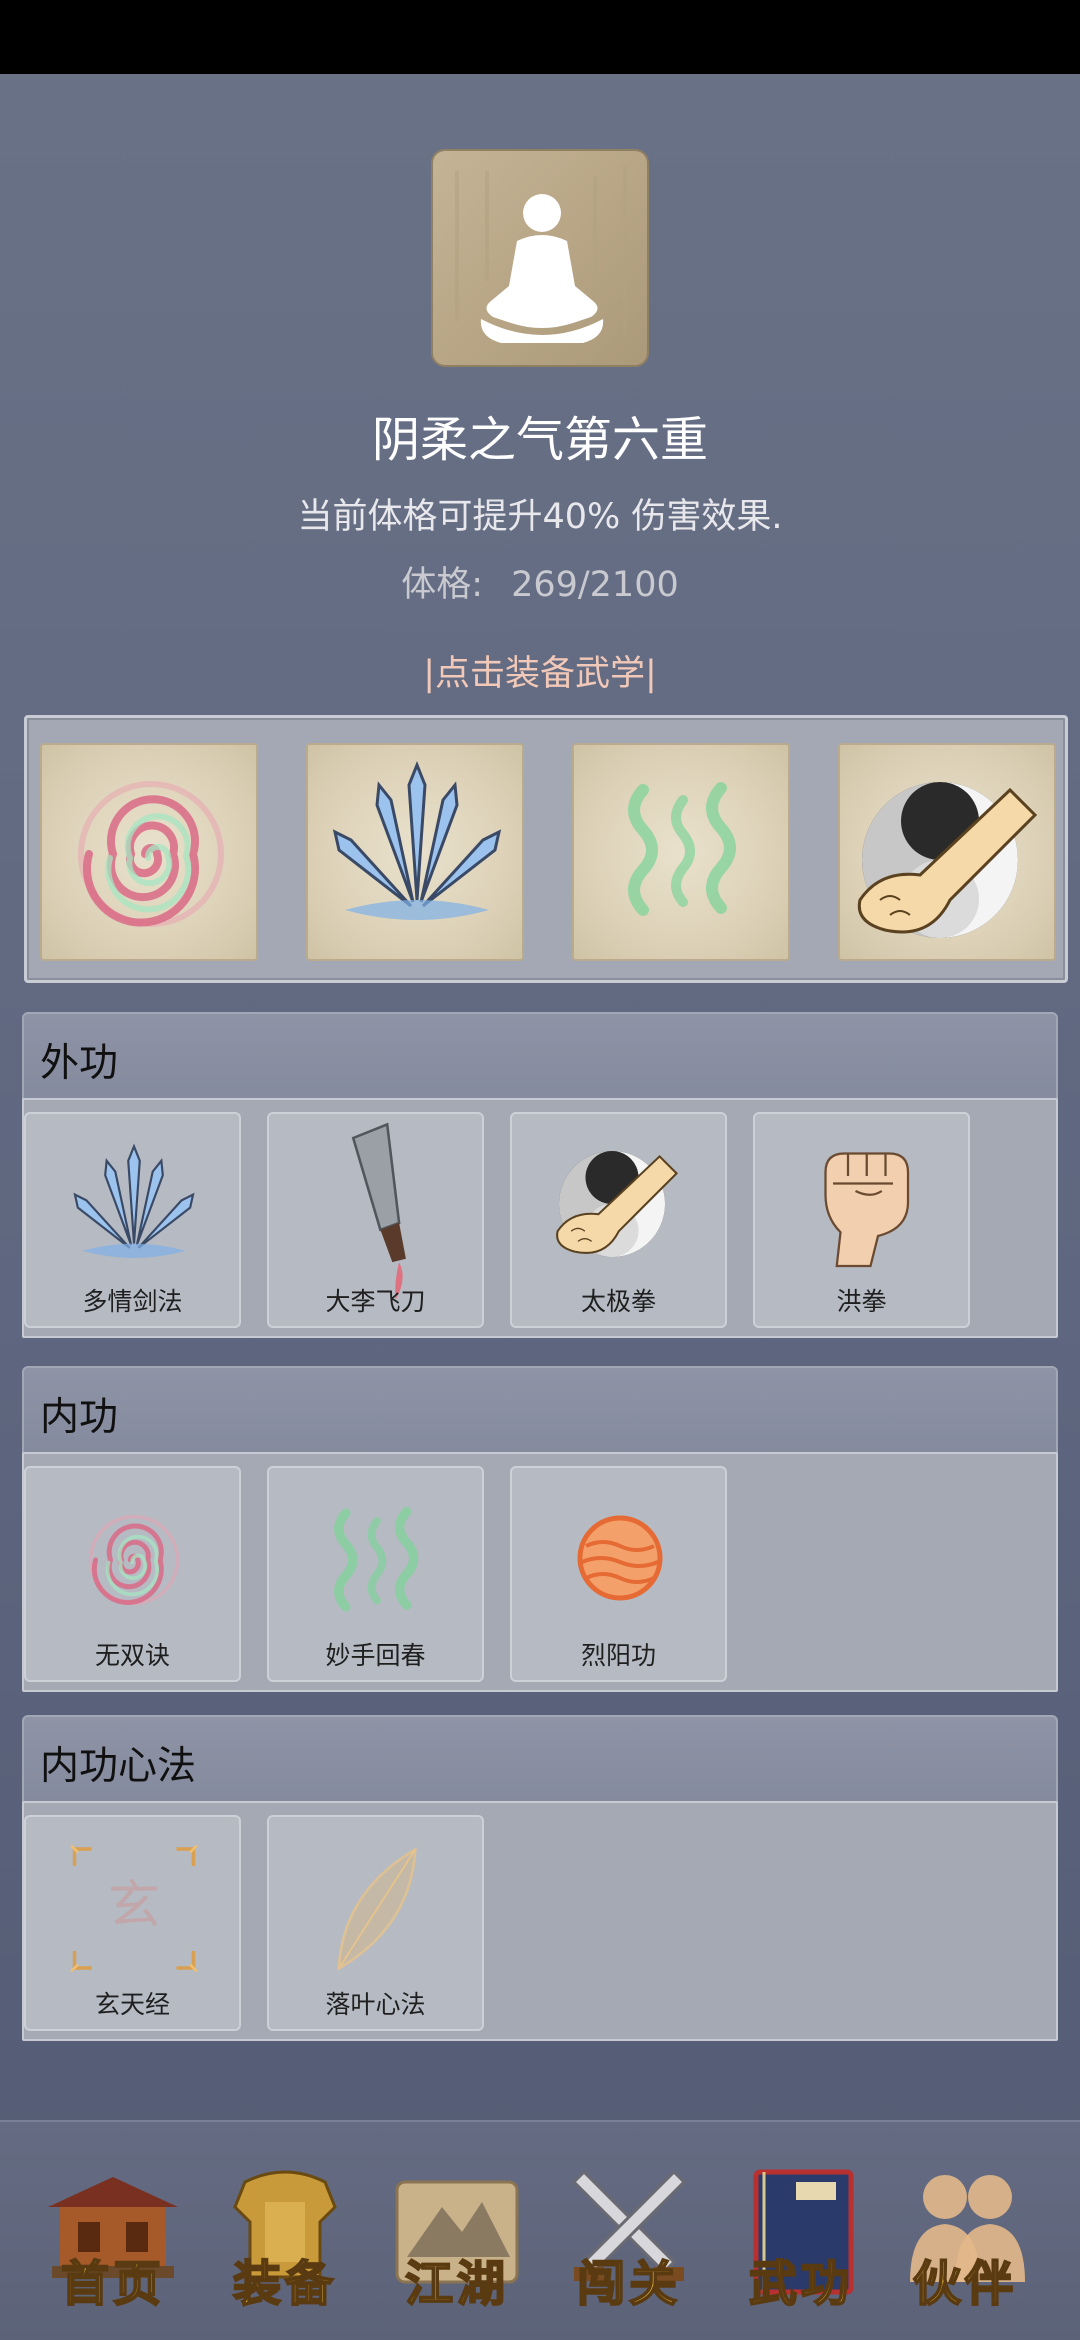 The image size is (1080, 2340). I want to click on nav-label: 伙伴, so click(964, 2284).